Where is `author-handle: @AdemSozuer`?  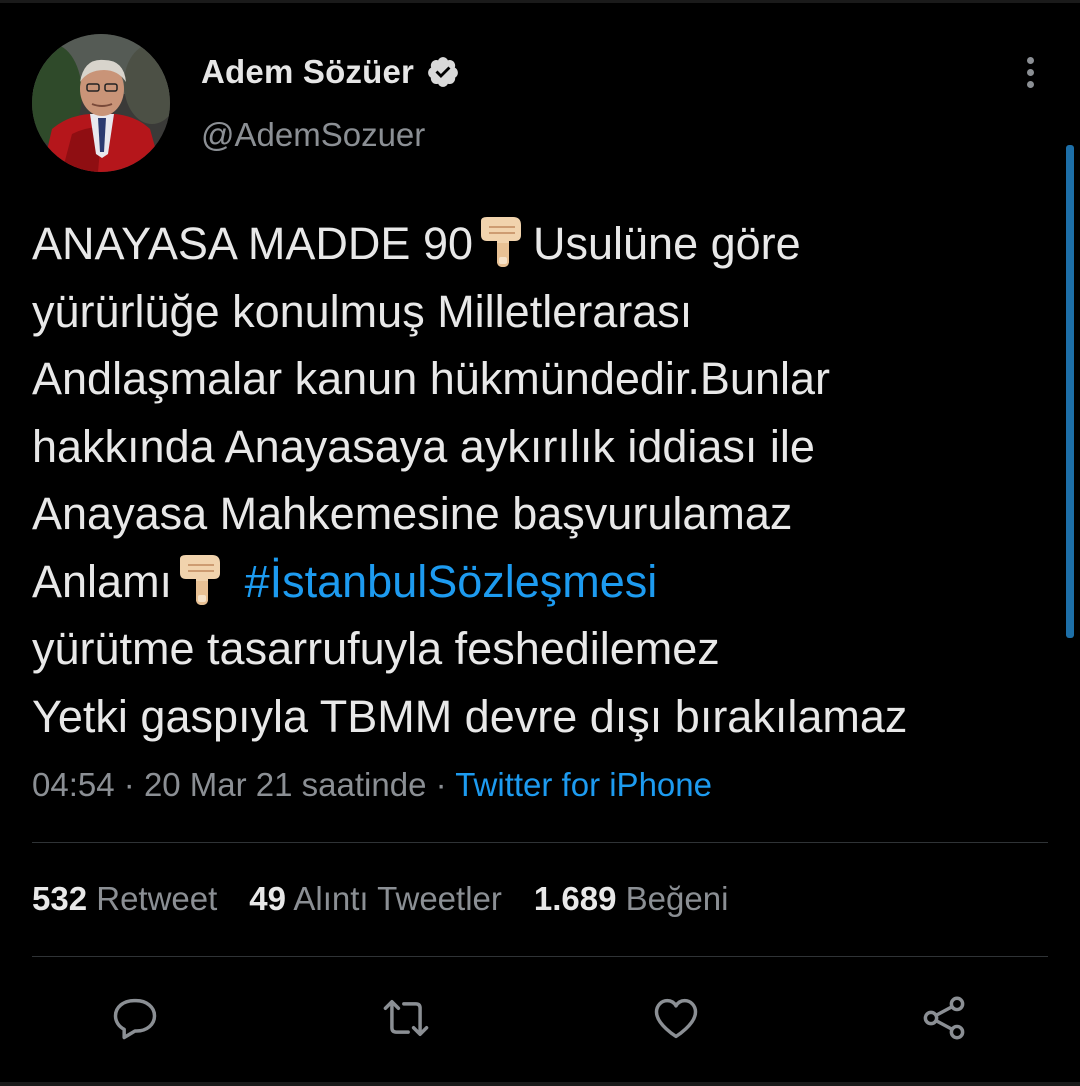
author-handle: @AdemSozuer is located at coordinates (313, 135).